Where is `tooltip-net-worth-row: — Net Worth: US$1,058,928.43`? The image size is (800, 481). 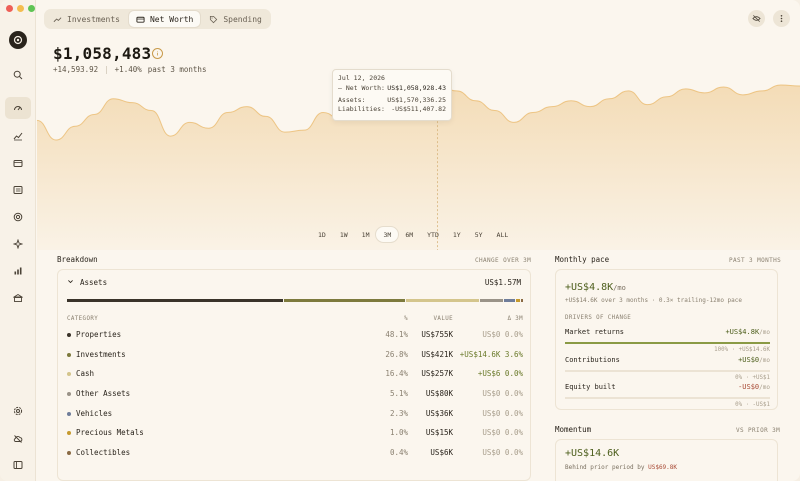 tooltip-net-worth-row: — Net Worth: US$1,058,928.43 is located at coordinates (392, 88).